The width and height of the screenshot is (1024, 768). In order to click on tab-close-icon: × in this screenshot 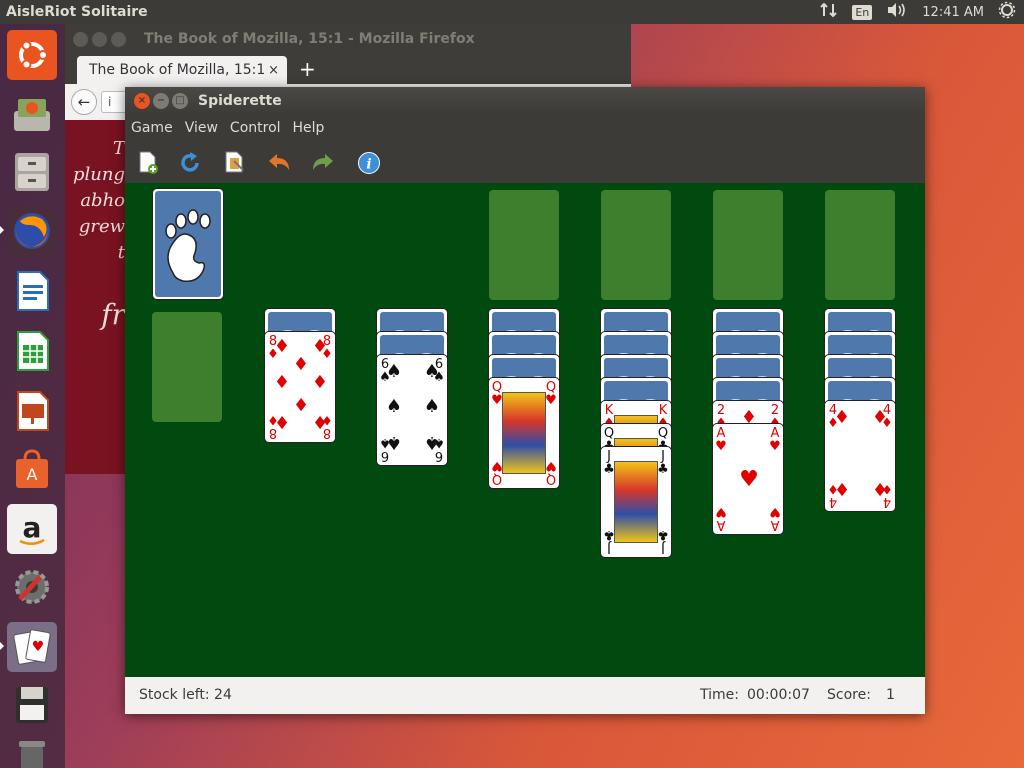, I will do `click(273, 70)`.